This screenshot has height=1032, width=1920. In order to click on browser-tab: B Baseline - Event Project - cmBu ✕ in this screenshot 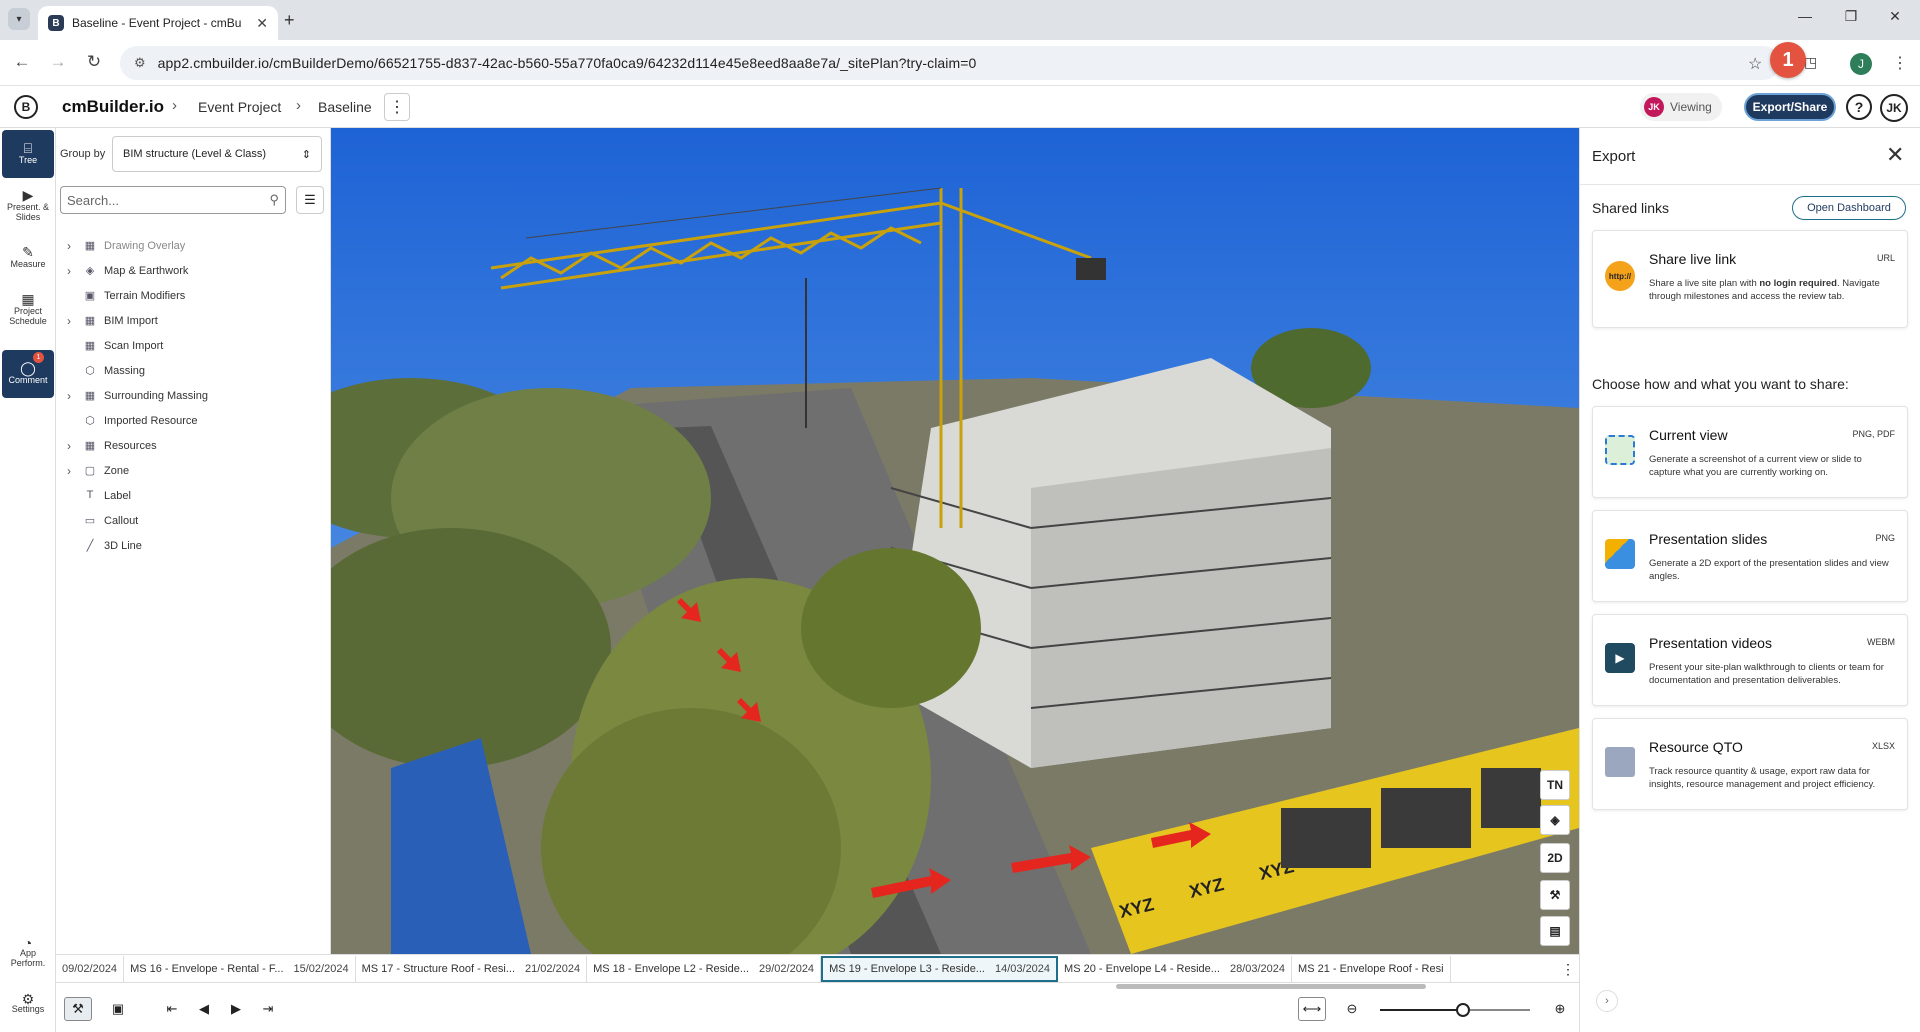, I will do `click(158, 23)`.